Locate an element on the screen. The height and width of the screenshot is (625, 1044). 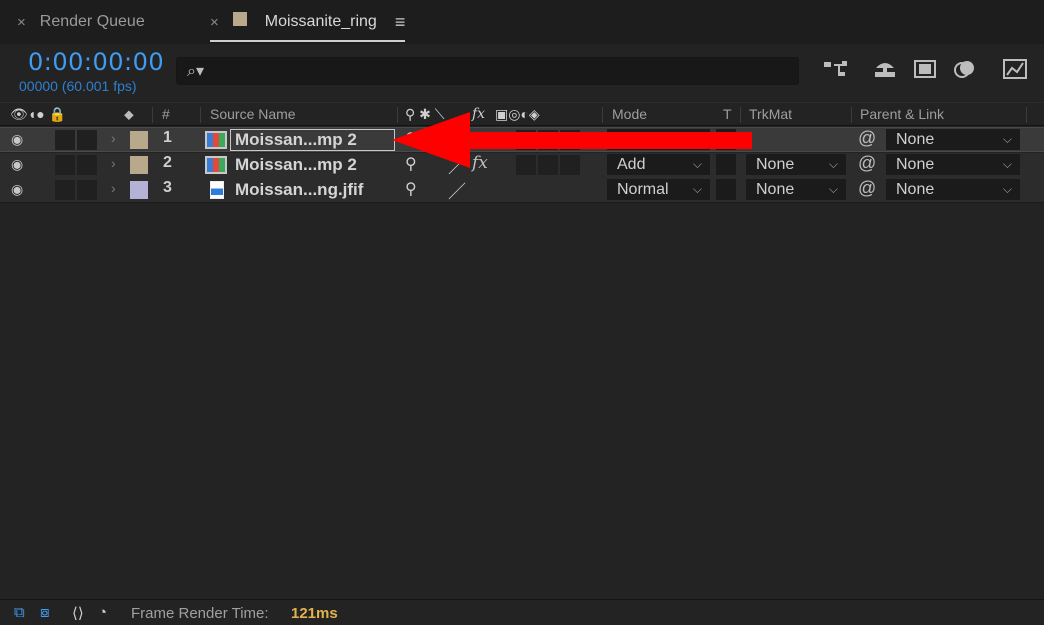
panel-menu-icon: ≡ is located at coordinates (400, 22).